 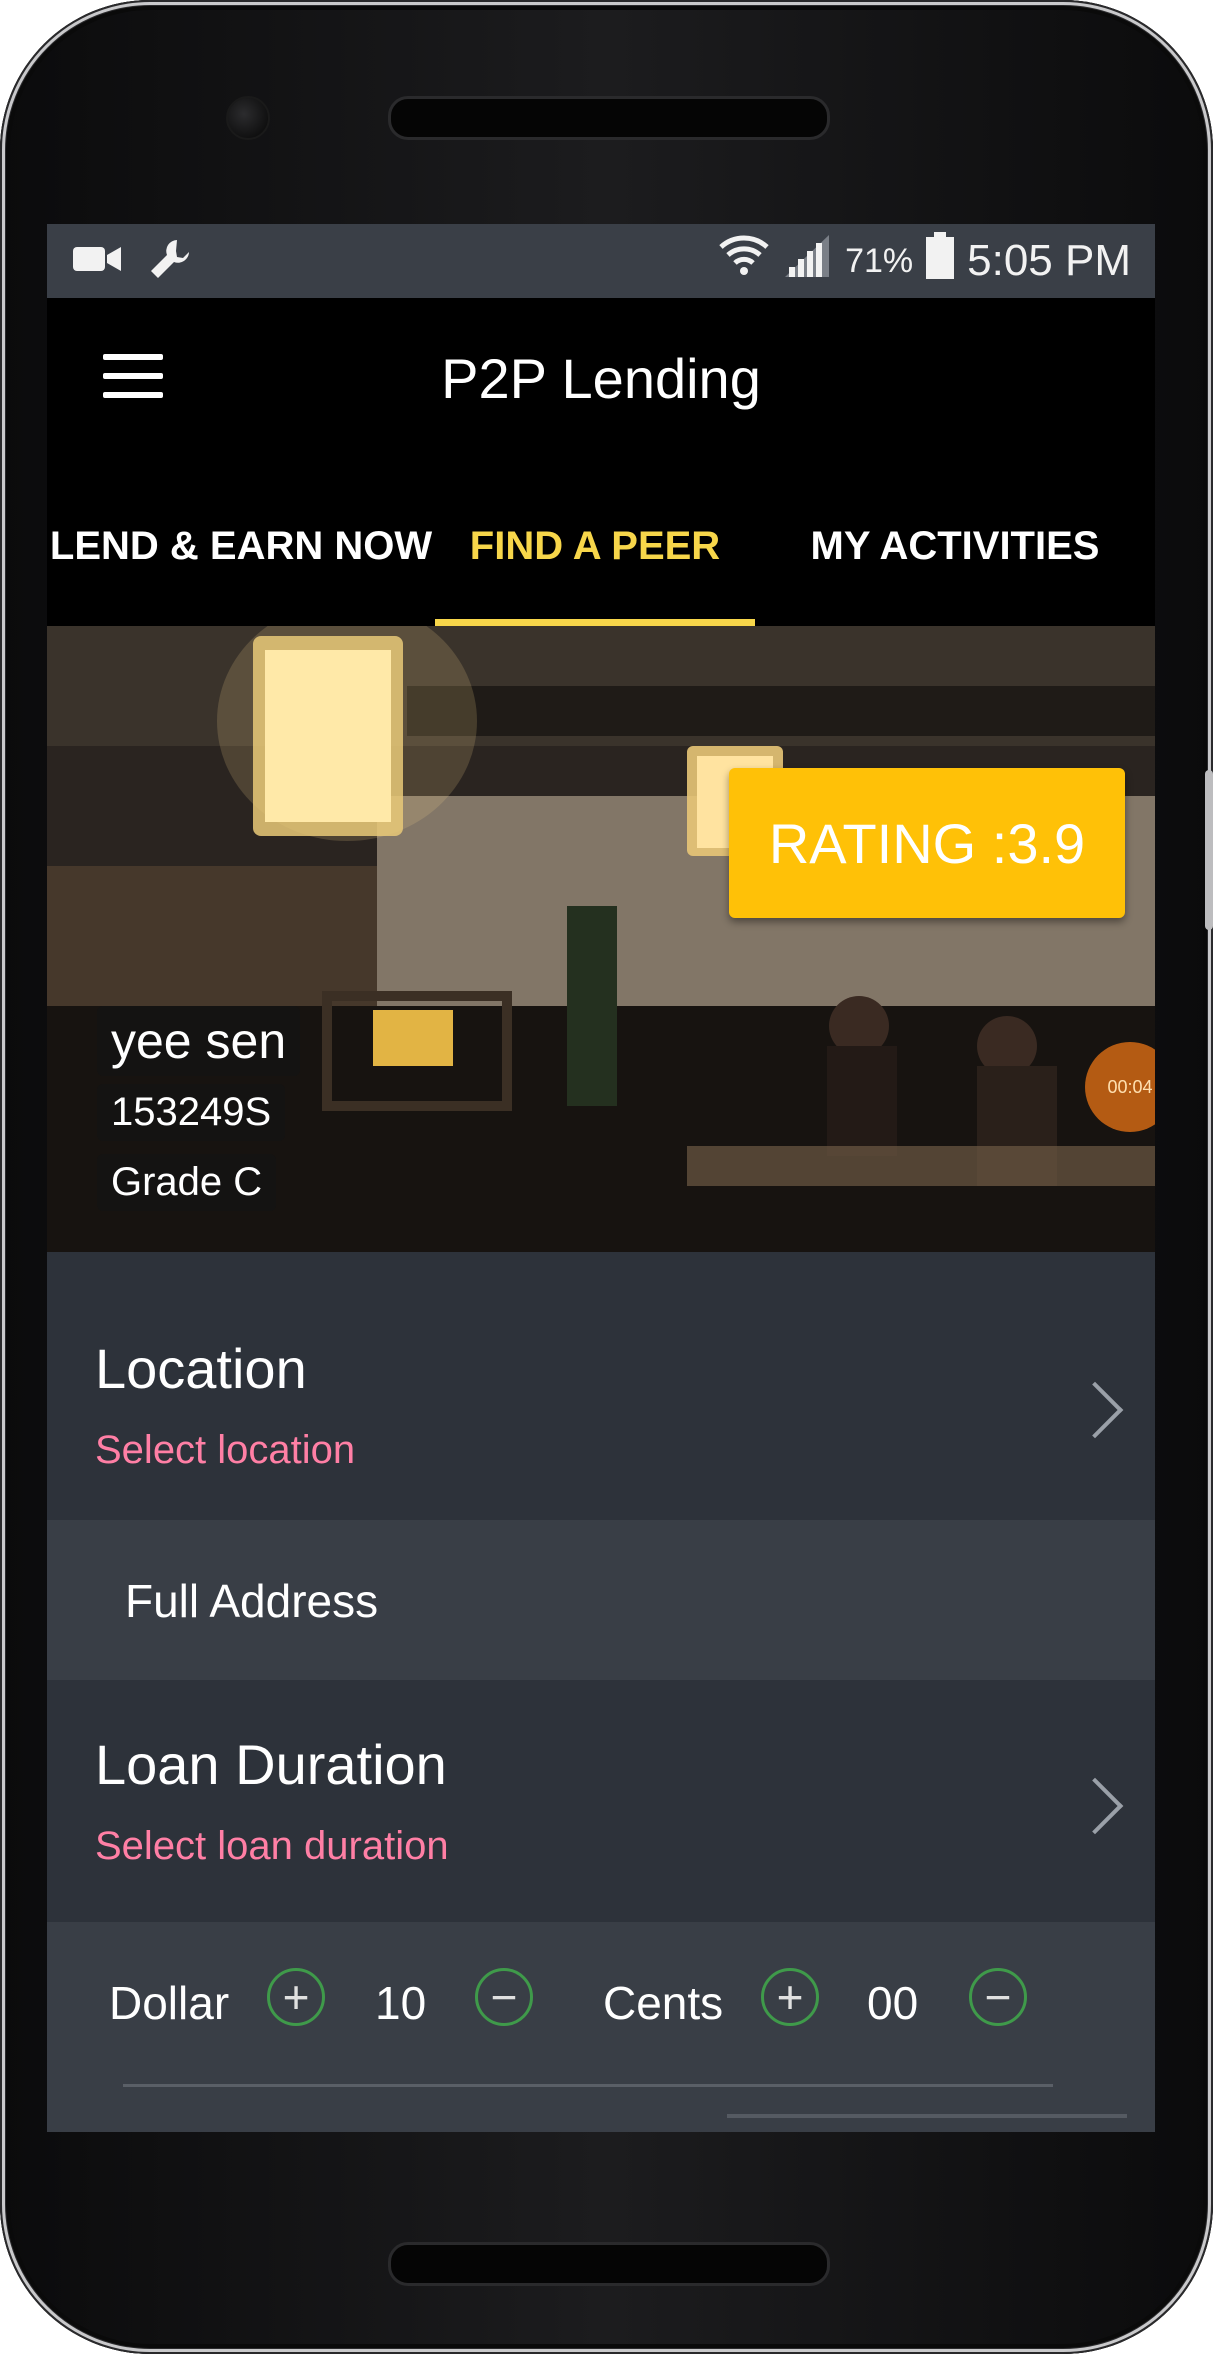 I want to click on bottom-speaker, so click(x=609, y=2264).